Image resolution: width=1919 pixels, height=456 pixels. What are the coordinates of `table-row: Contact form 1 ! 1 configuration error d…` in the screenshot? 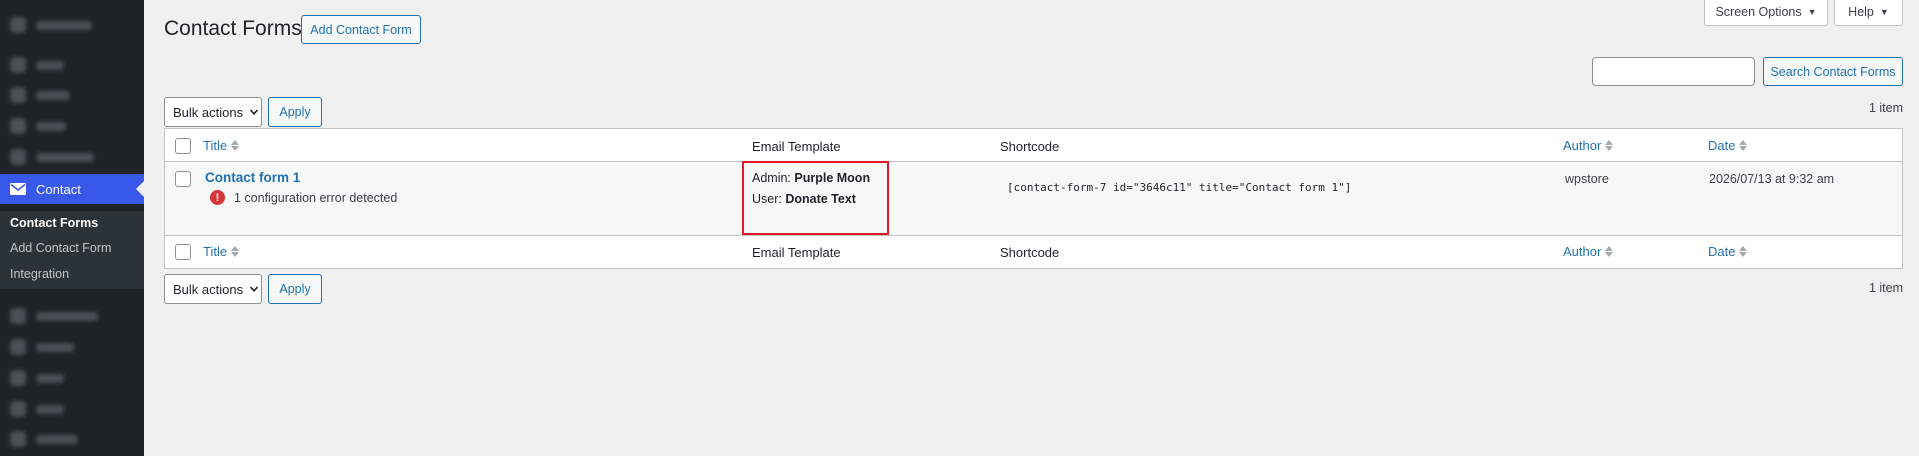 It's located at (1033, 198).